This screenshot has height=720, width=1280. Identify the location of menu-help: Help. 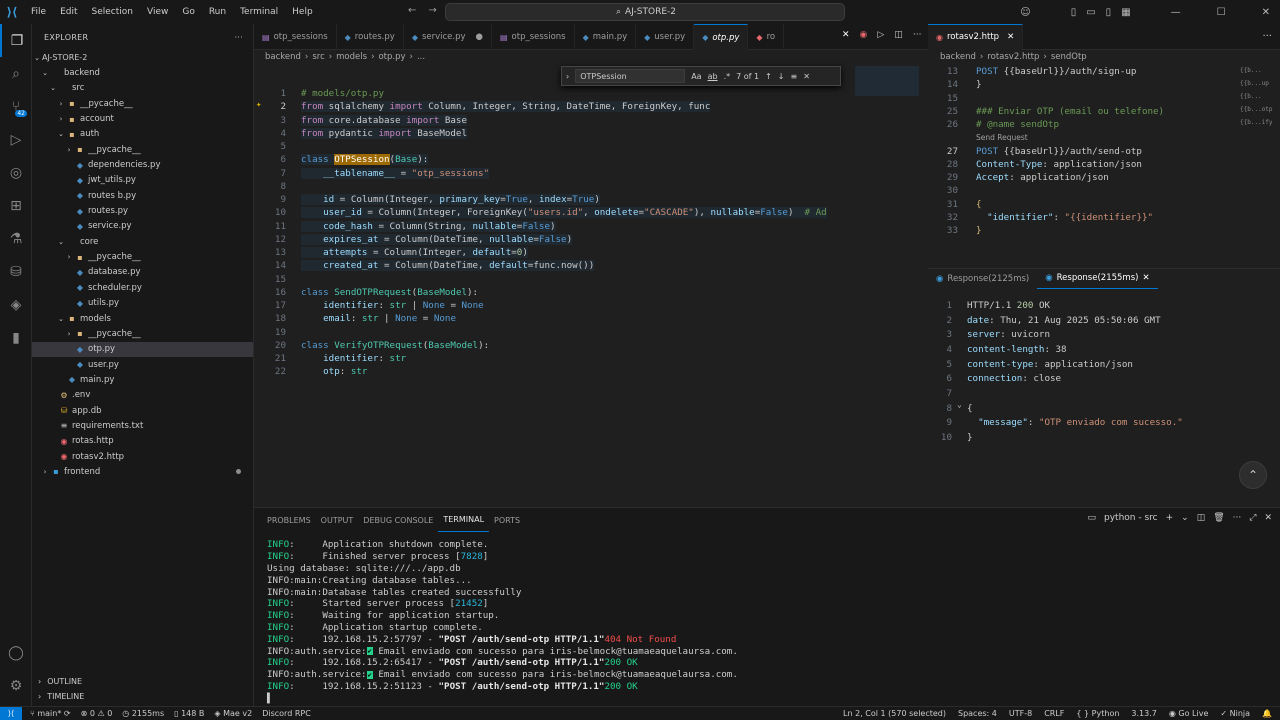
(302, 12).